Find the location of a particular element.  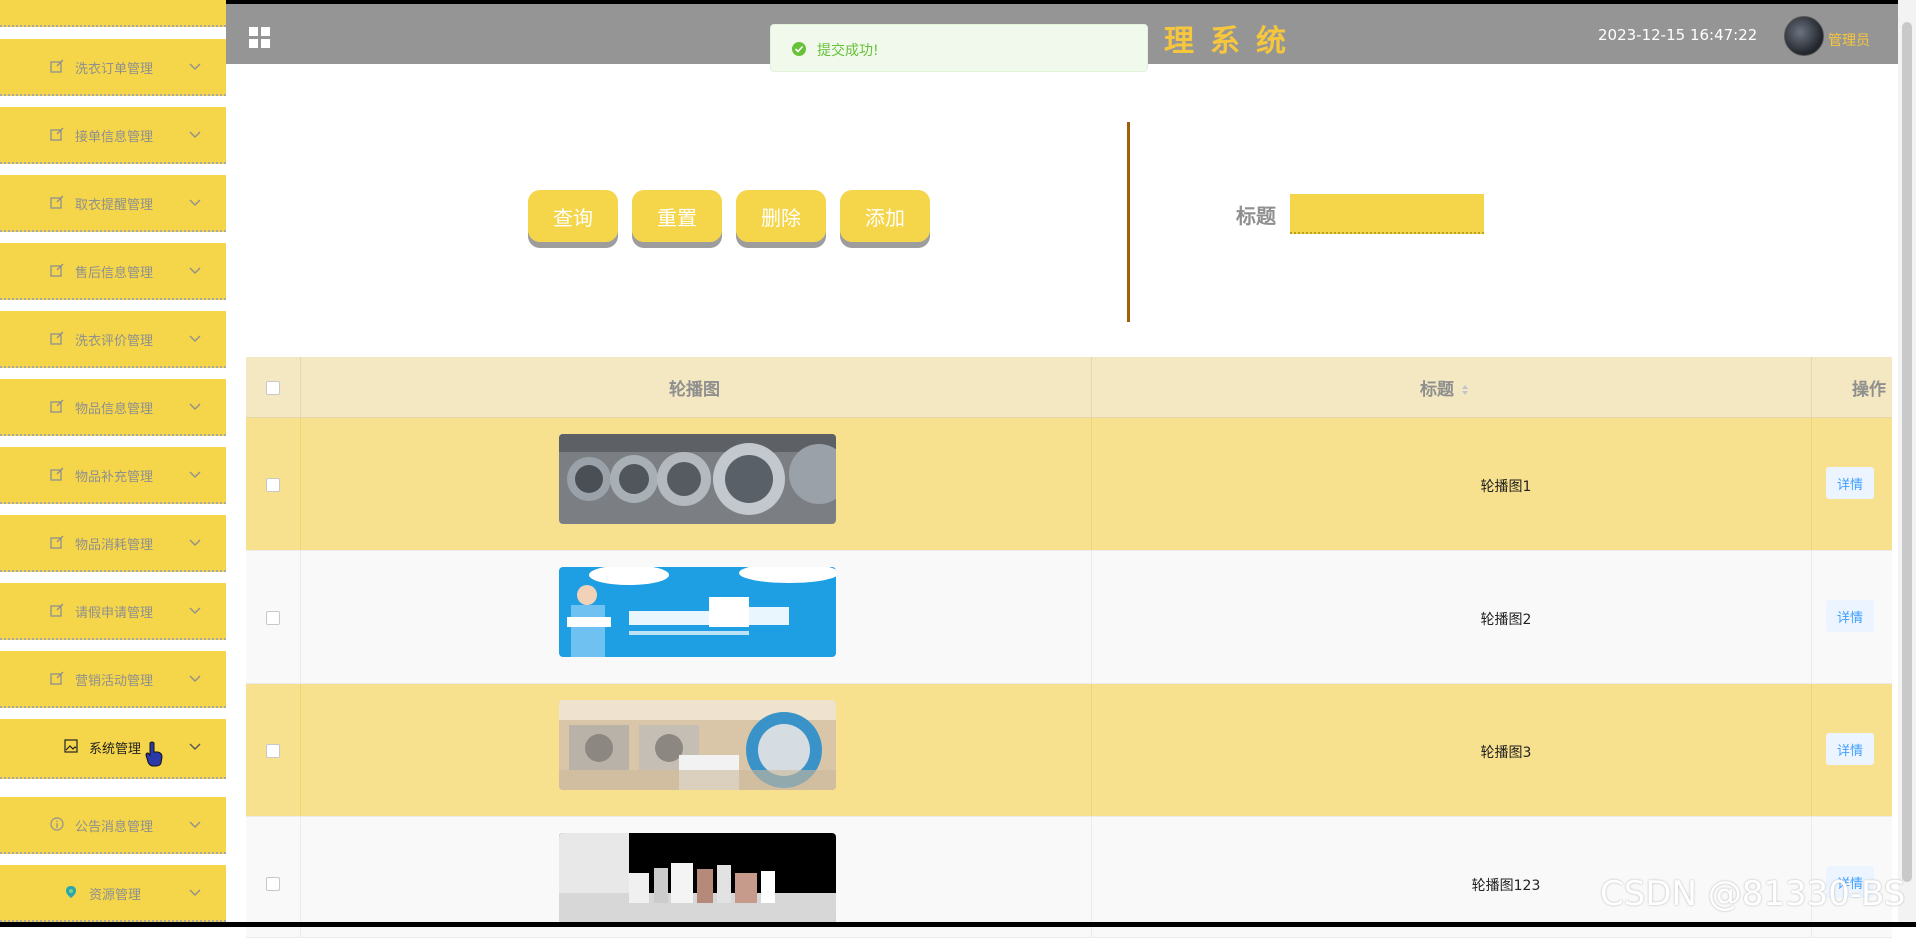

divider-line is located at coordinates (1128, 222).